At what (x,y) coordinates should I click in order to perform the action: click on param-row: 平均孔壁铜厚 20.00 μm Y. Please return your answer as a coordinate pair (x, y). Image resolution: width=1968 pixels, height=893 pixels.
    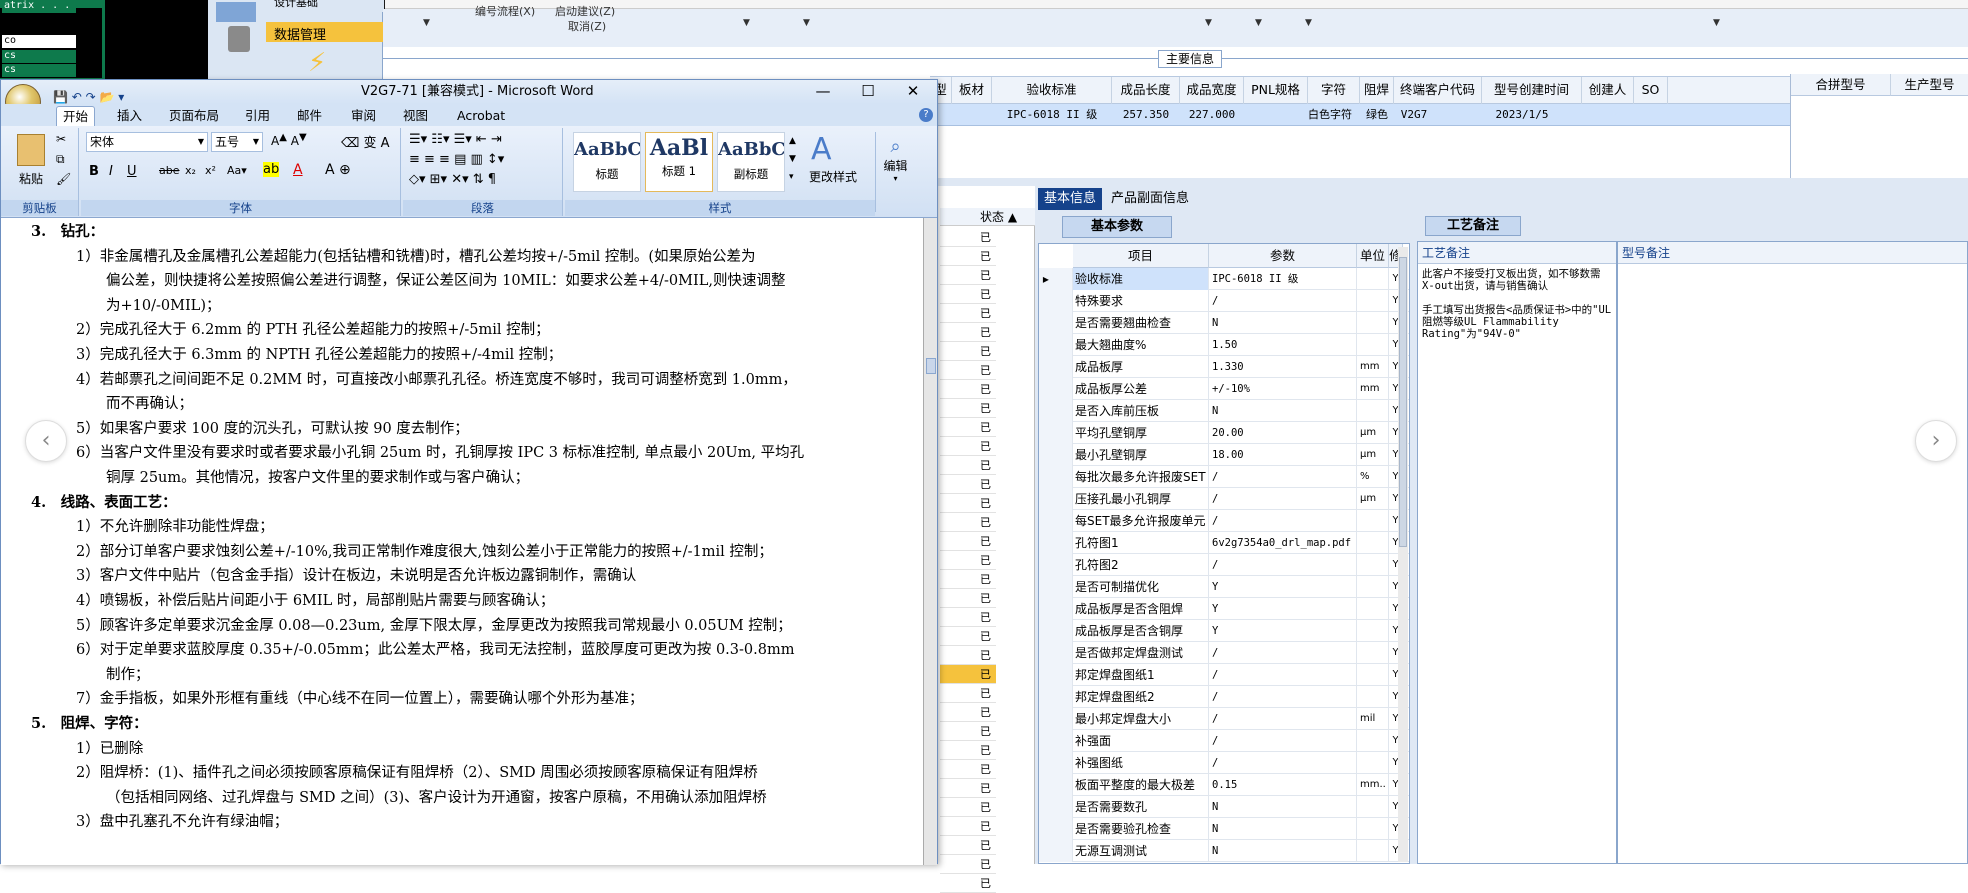
    Looking at the image, I should click on (1224, 433).